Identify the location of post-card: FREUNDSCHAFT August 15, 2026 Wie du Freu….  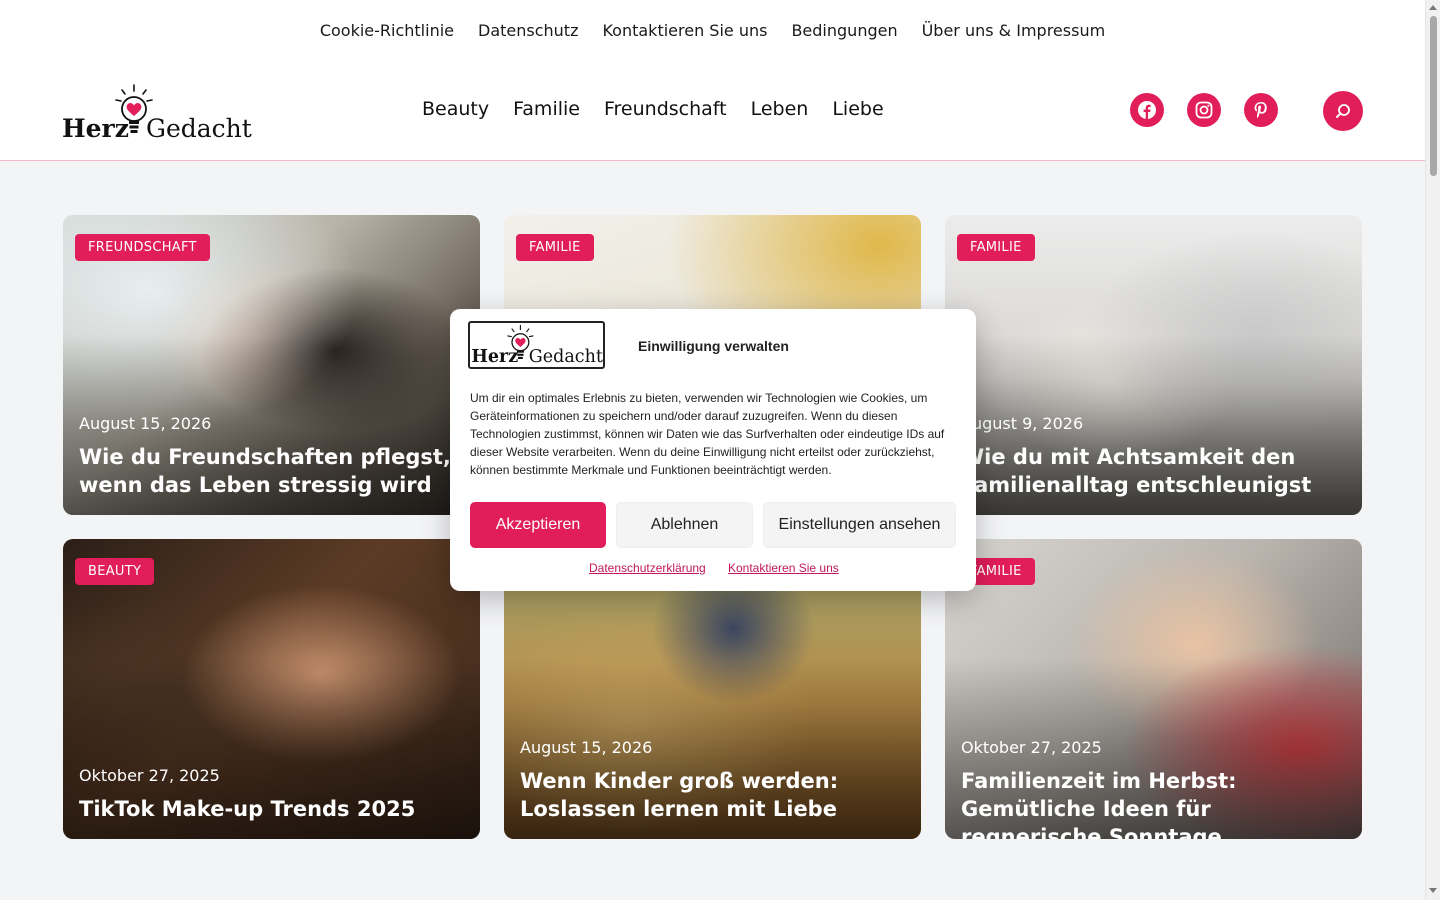
(271, 365).